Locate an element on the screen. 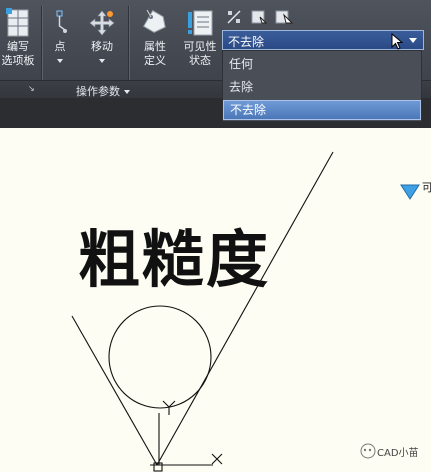 The image size is (431, 472). ucs-x-marker is located at coordinates (217, 459).